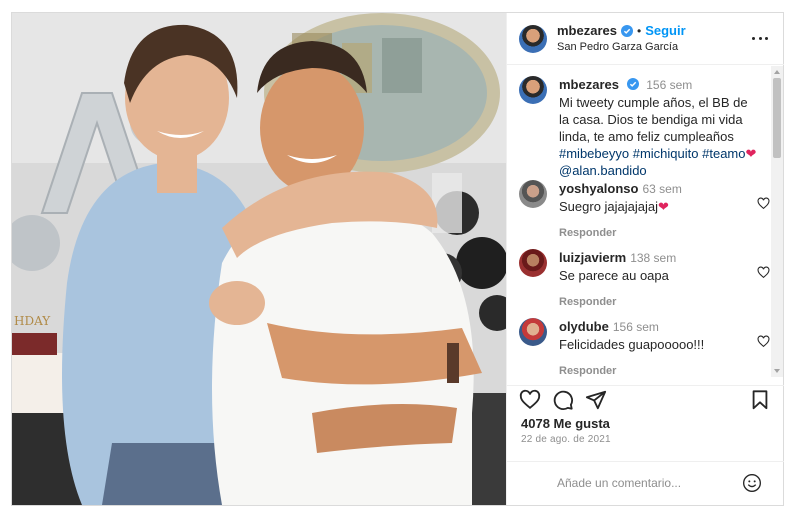 This screenshot has height=517, width=800. What do you see at coordinates (760, 400) in the screenshot?
I see `save-icon` at bounding box center [760, 400].